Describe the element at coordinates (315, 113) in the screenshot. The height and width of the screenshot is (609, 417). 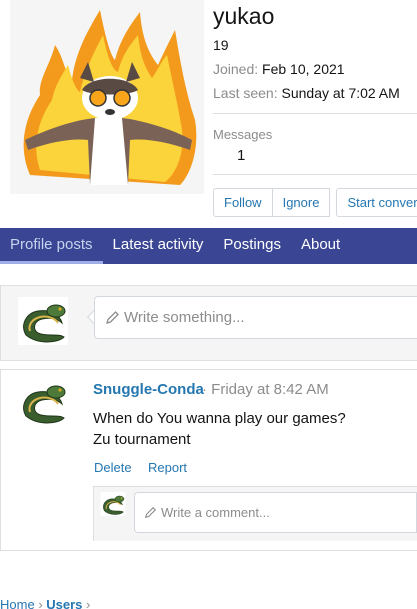
I see `header-divider` at that location.